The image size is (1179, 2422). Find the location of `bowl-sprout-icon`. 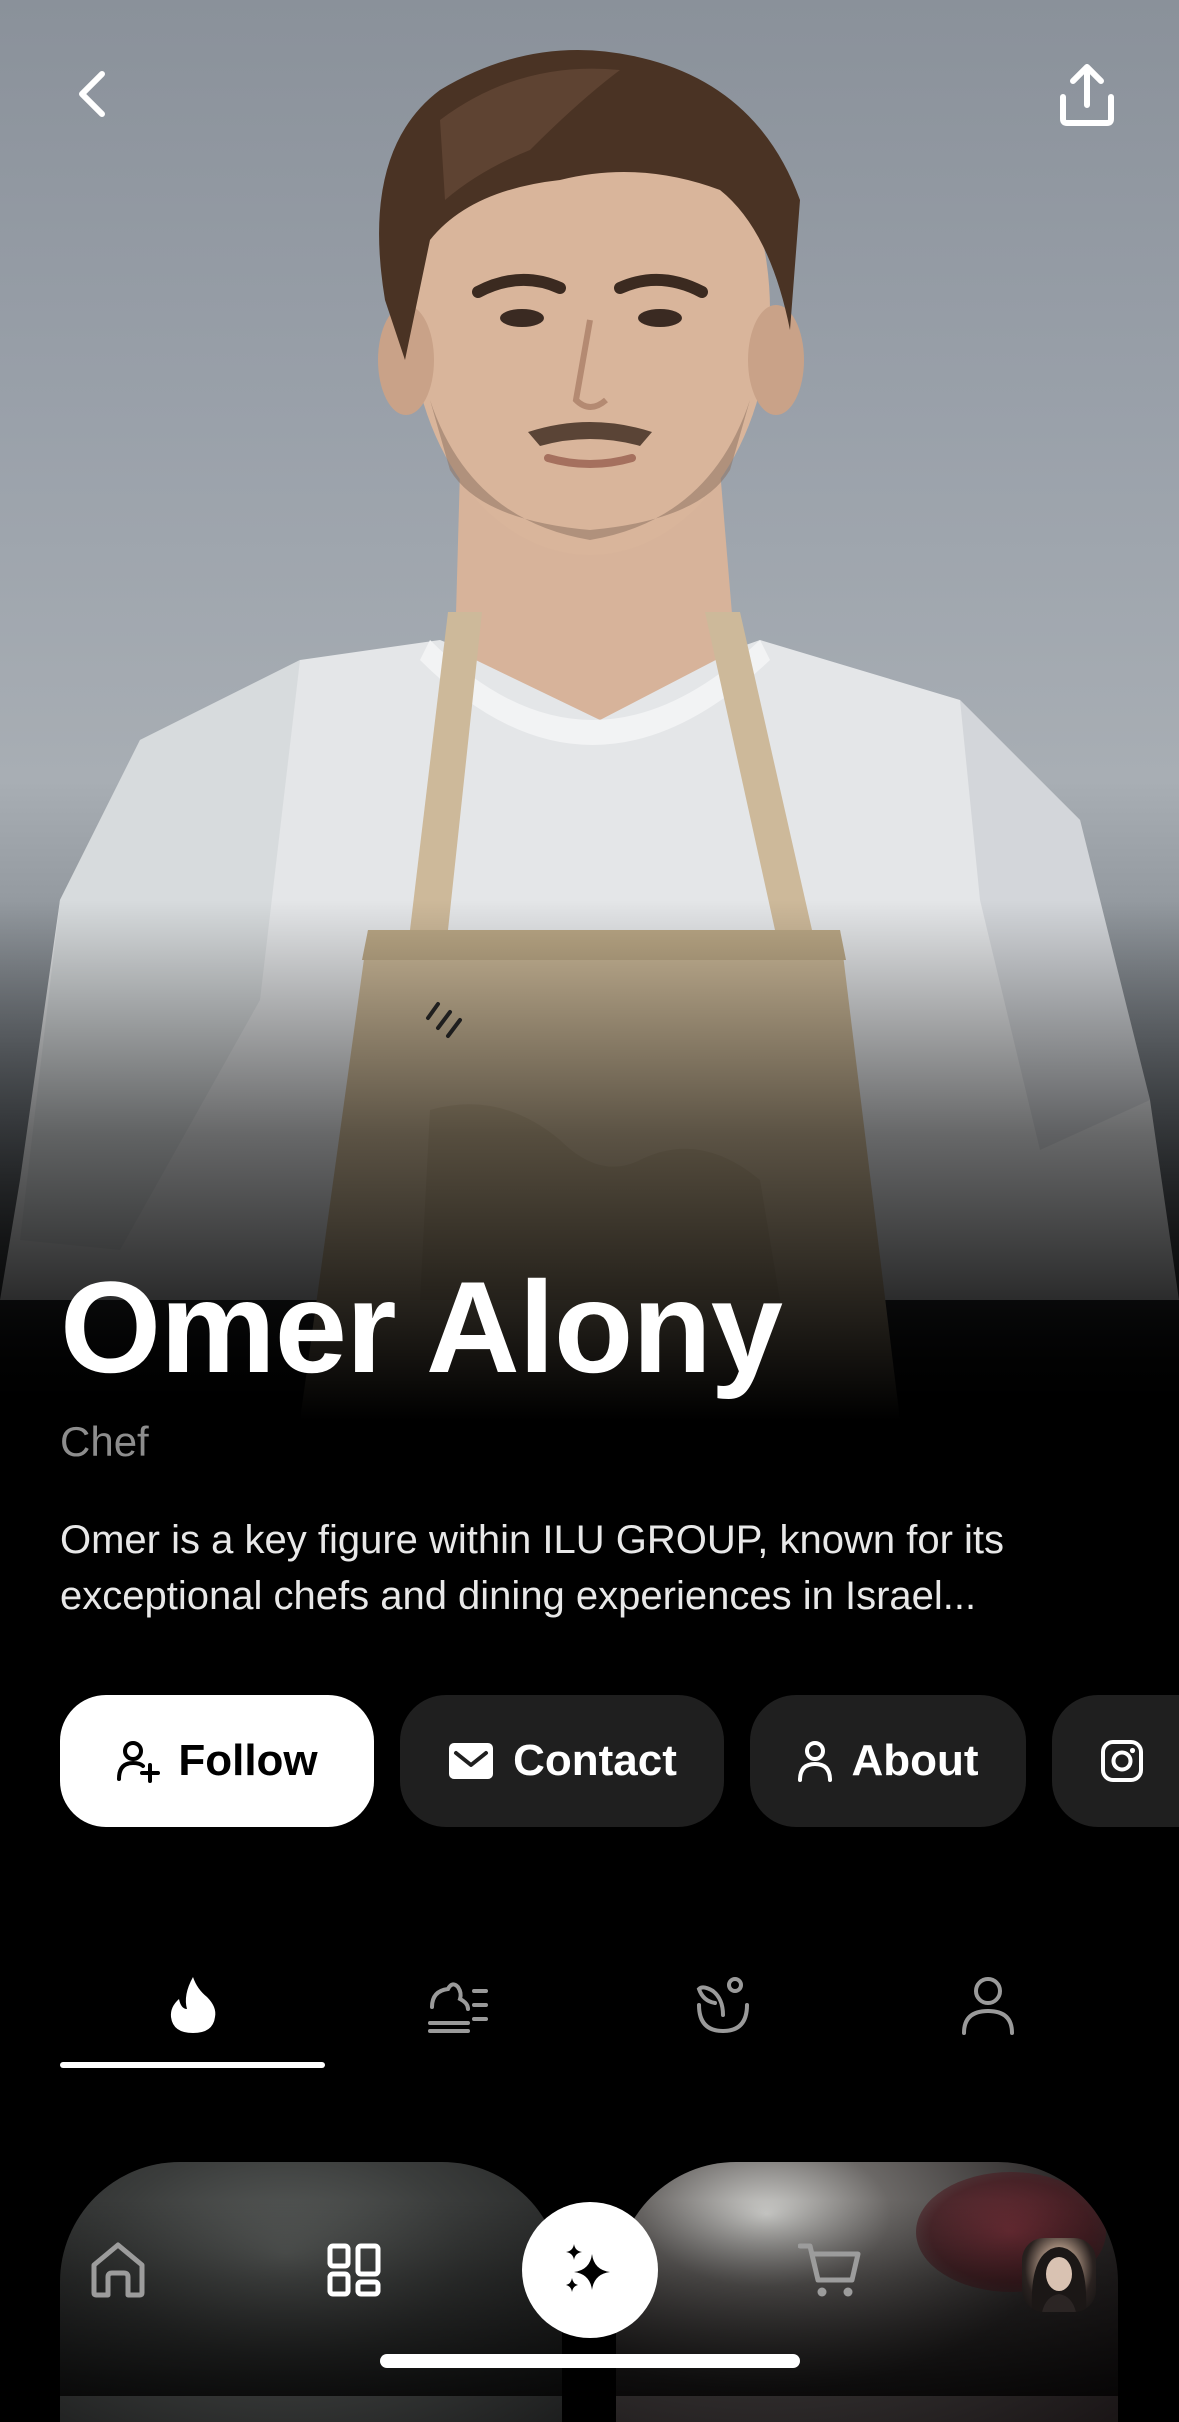

bowl-sprout-icon is located at coordinates (722, 2005).